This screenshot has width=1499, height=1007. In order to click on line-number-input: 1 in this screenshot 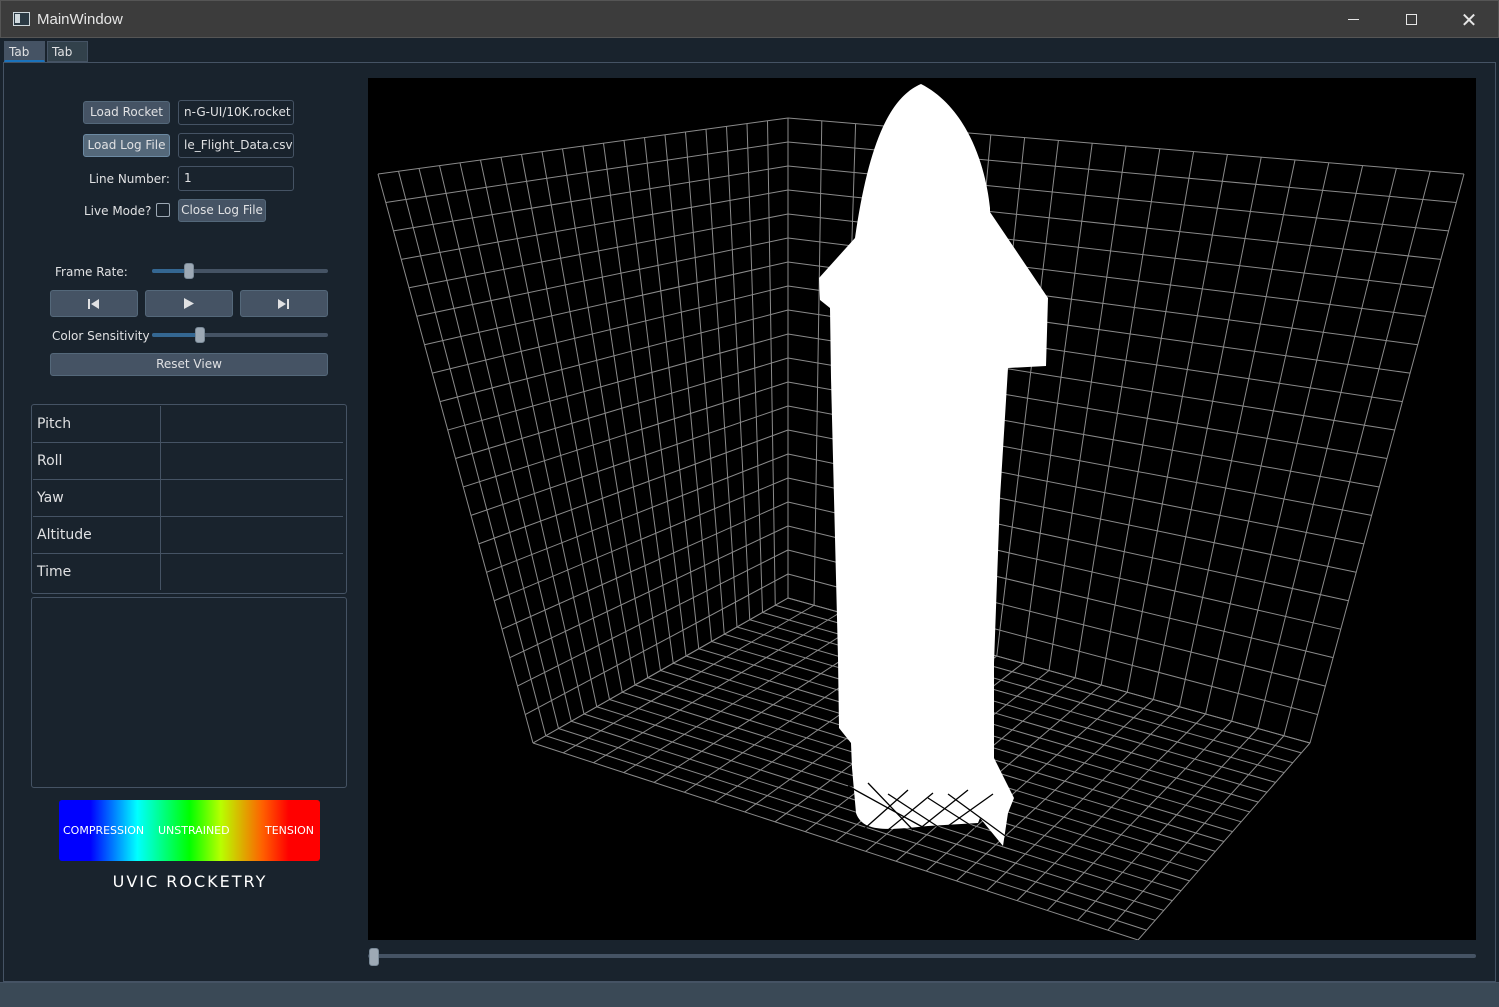, I will do `click(236, 178)`.